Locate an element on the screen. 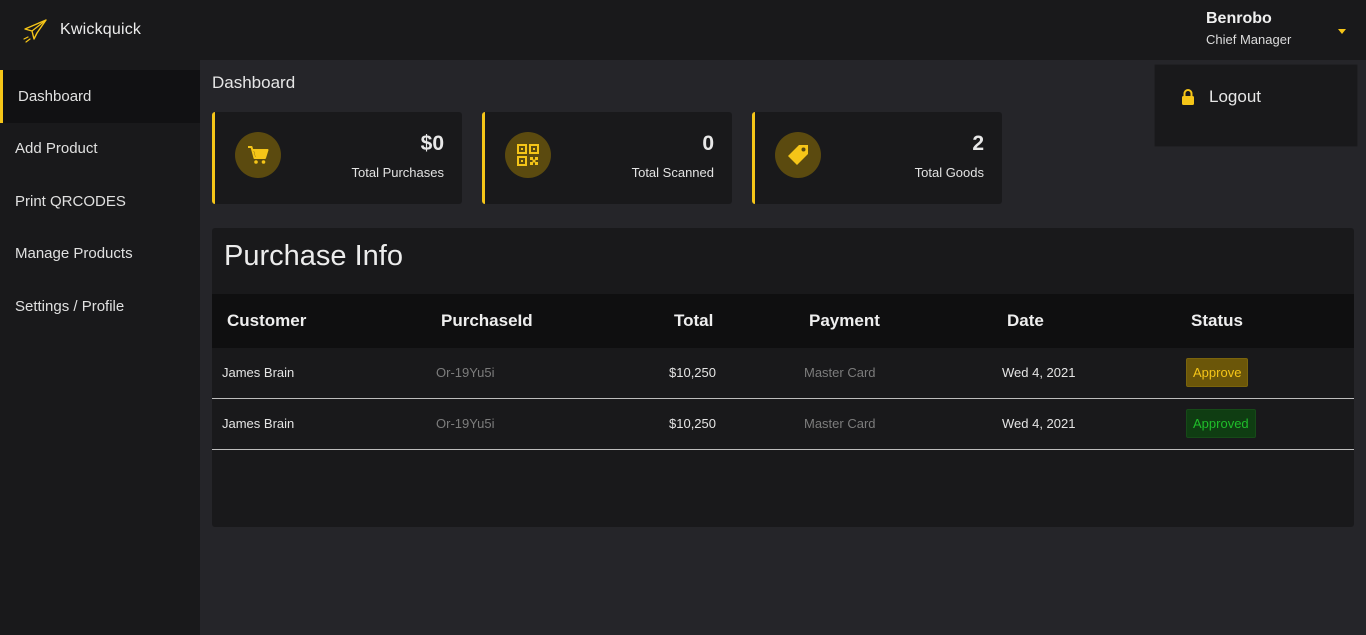  approve-button: Approve is located at coordinates (1217, 372).